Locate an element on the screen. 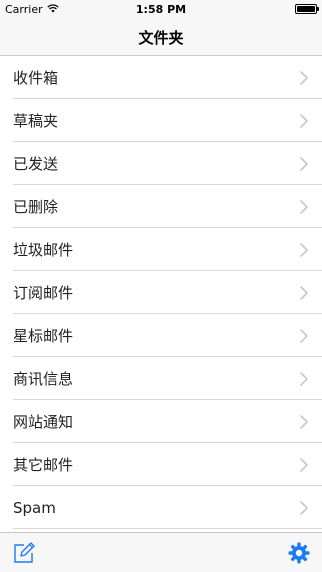 The width and height of the screenshot is (322, 572). folder-row: Spam is located at coordinates (161, 507).